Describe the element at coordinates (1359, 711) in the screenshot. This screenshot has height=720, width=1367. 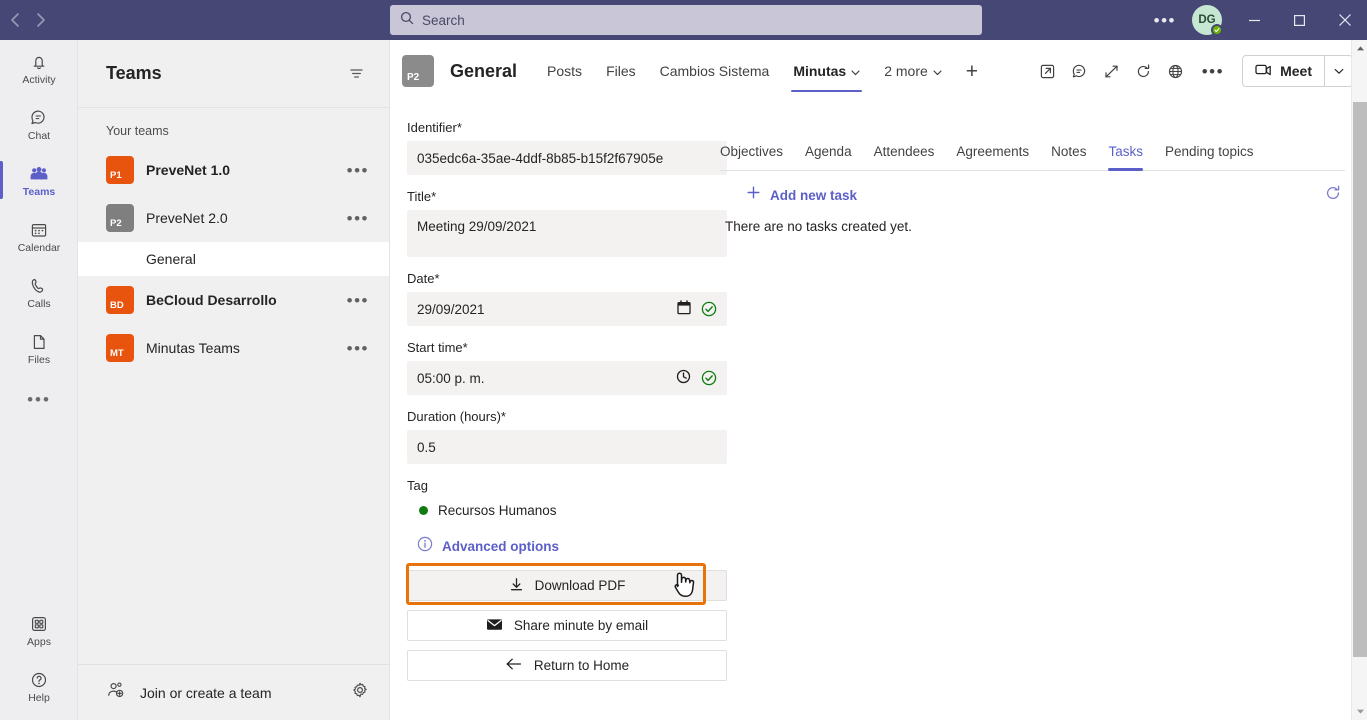
I see `scroll-down-arrow` at that location.